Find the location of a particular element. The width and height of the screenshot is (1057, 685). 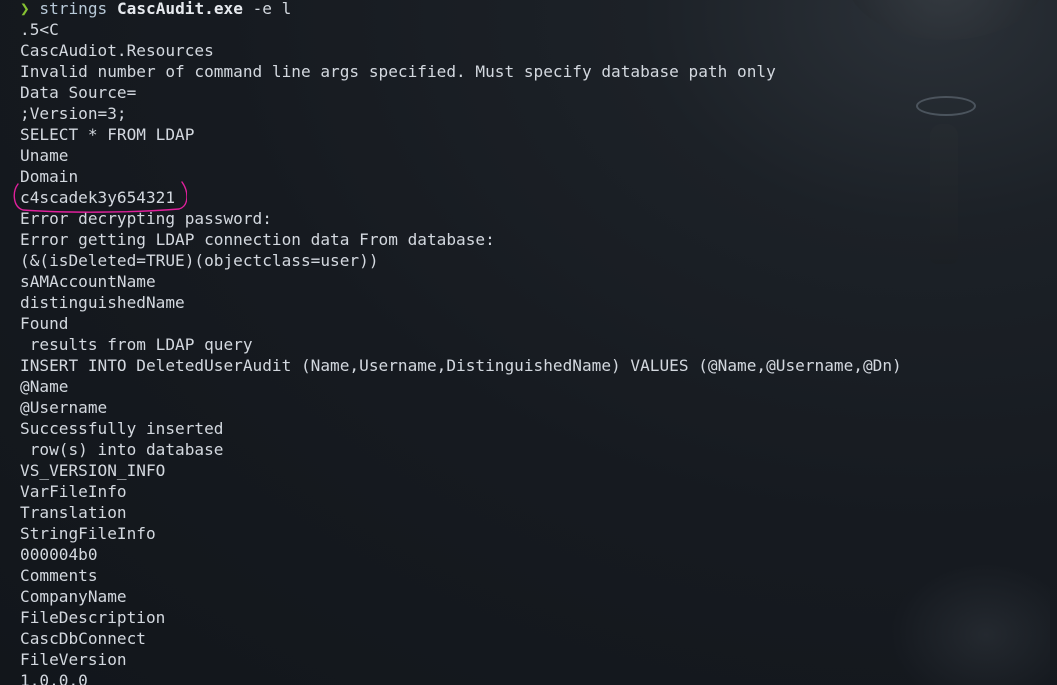

output-line: Successfully inserted is located at coordinates (122, 428).